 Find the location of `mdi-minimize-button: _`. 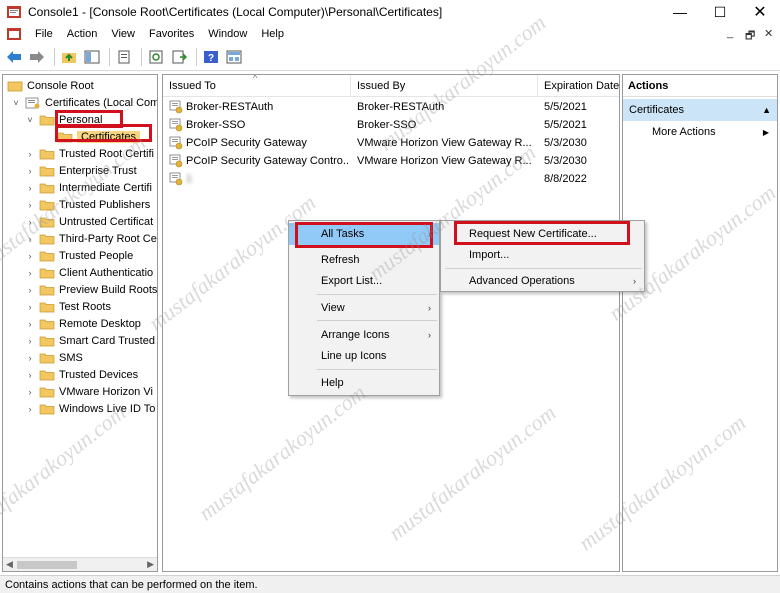

mdi-minimize-button: _ is located at coordinates (730, 33).